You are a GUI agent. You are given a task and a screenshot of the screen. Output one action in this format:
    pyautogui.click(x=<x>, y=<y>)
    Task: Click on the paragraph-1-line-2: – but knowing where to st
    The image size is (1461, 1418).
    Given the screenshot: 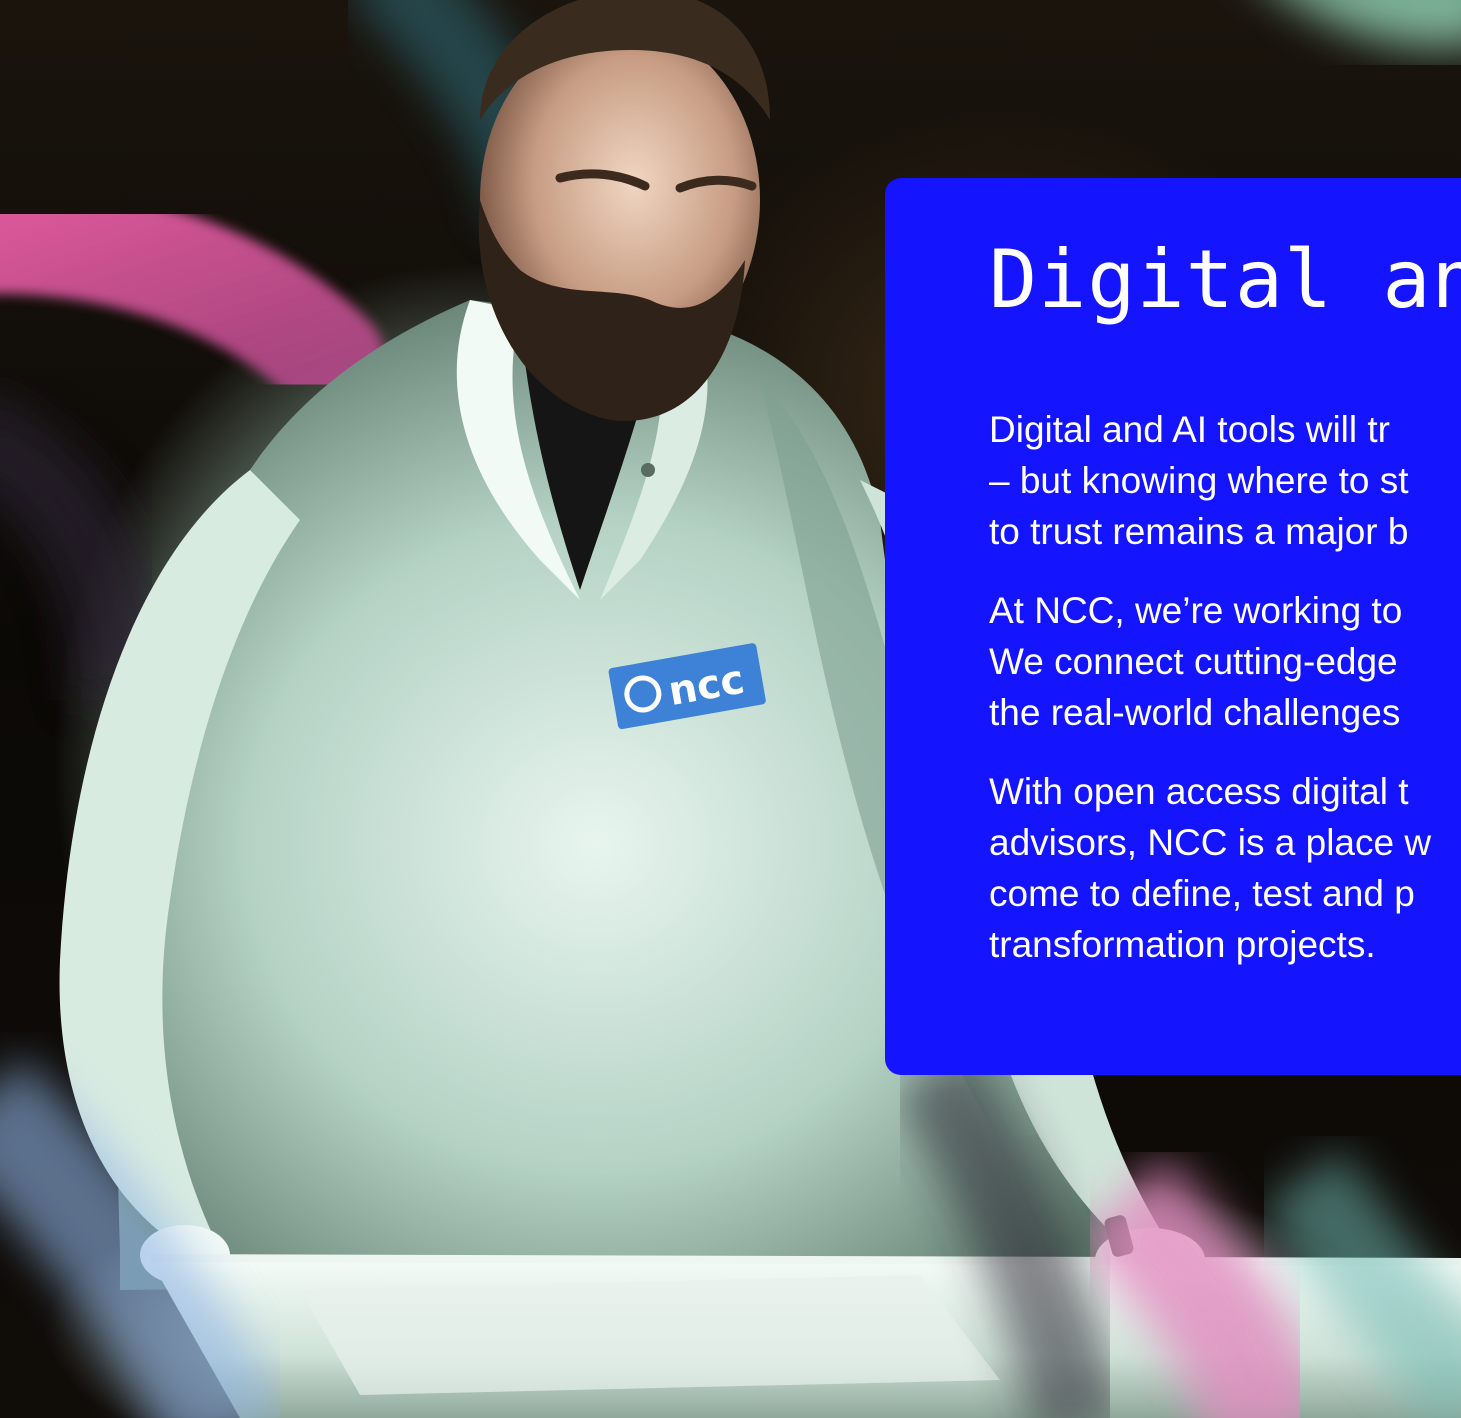 What is the action you would take?
    pyautogui.click(x=1199, y=480)
    